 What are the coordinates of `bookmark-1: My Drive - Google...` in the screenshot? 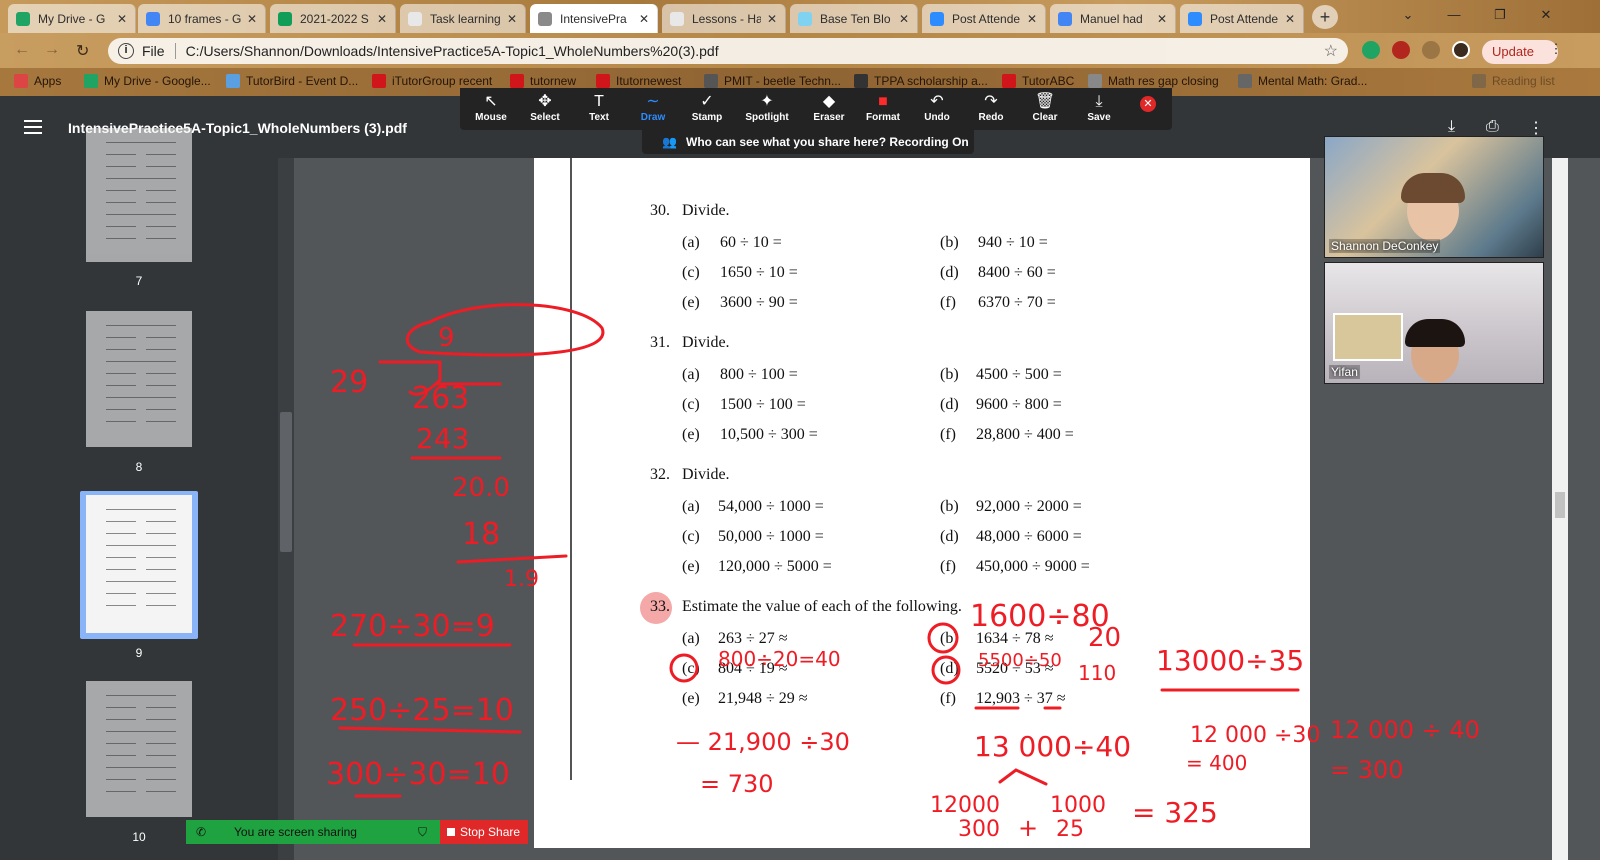 It's located at (147, 81).